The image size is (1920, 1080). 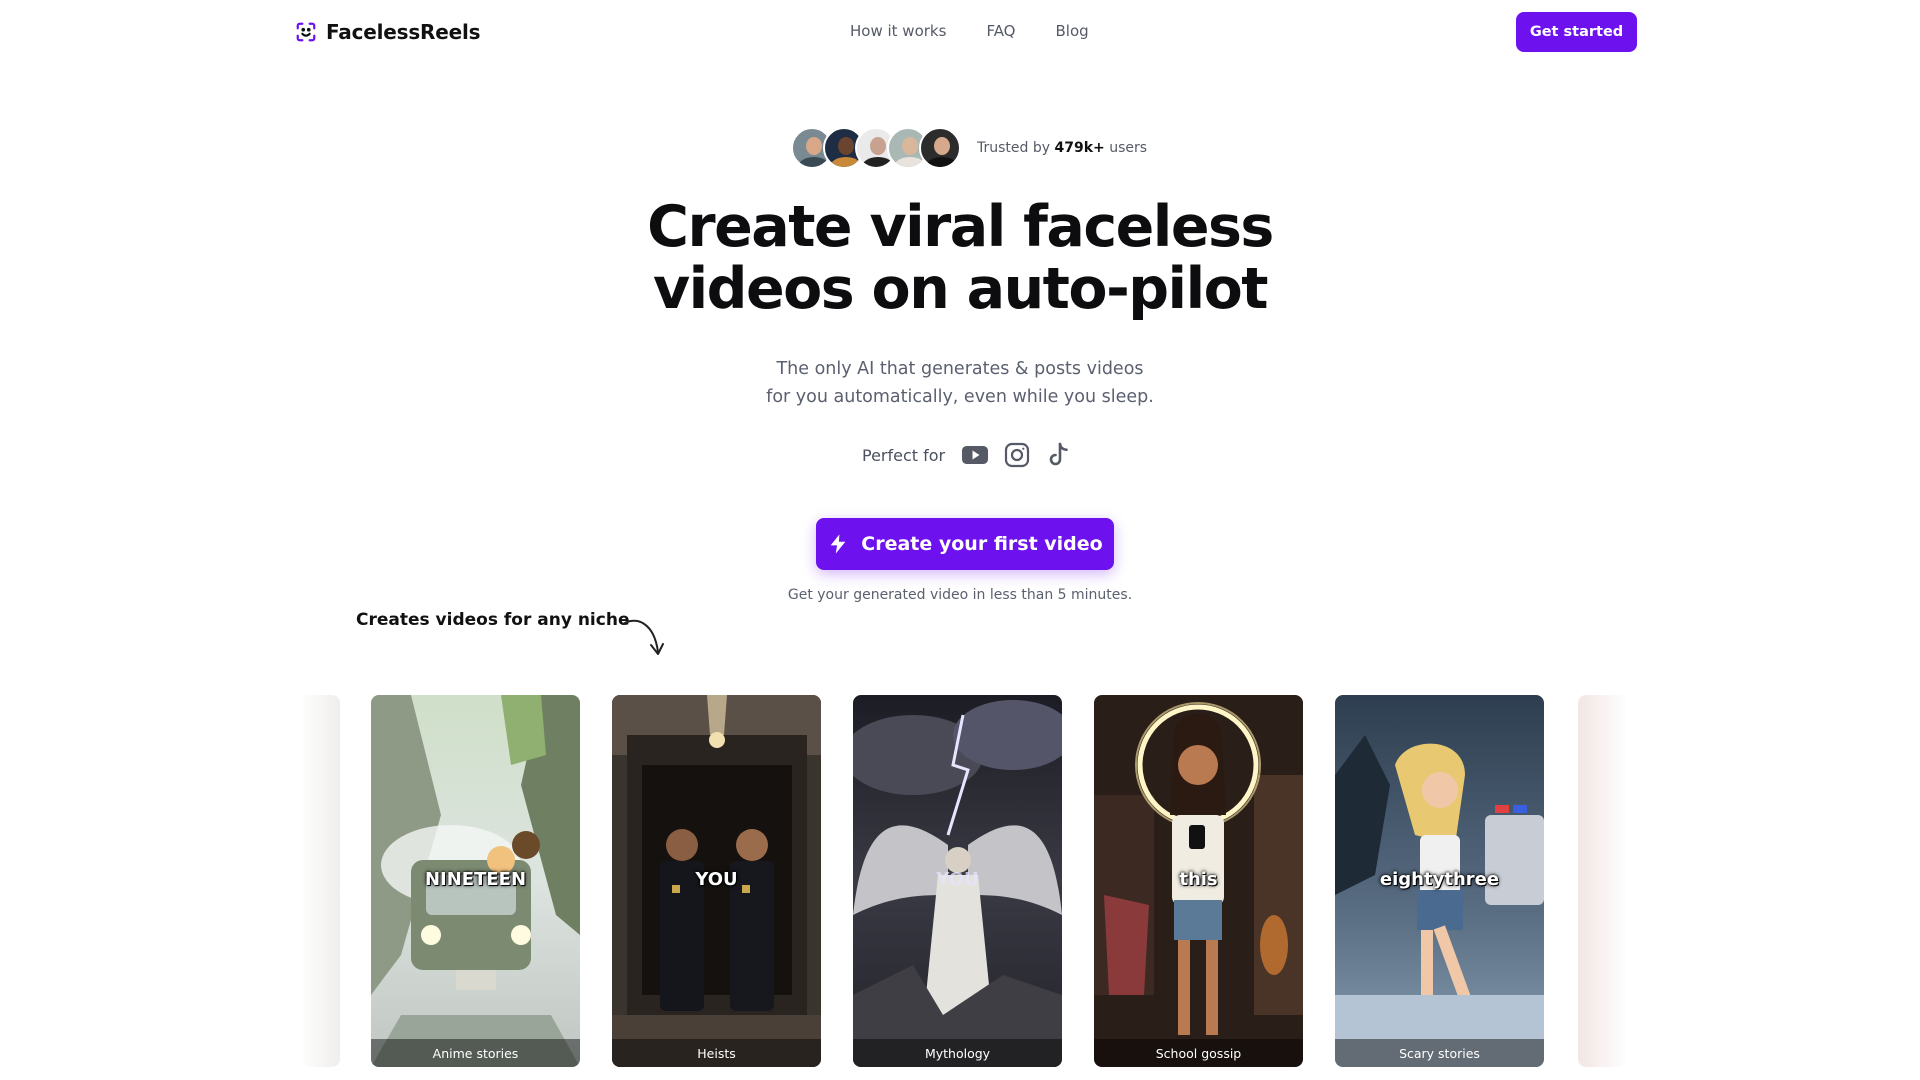 What do you see at coordinates (1017, 455) in the screenshot?
I see `instagram-icon` at bounding box center [1017, 455].